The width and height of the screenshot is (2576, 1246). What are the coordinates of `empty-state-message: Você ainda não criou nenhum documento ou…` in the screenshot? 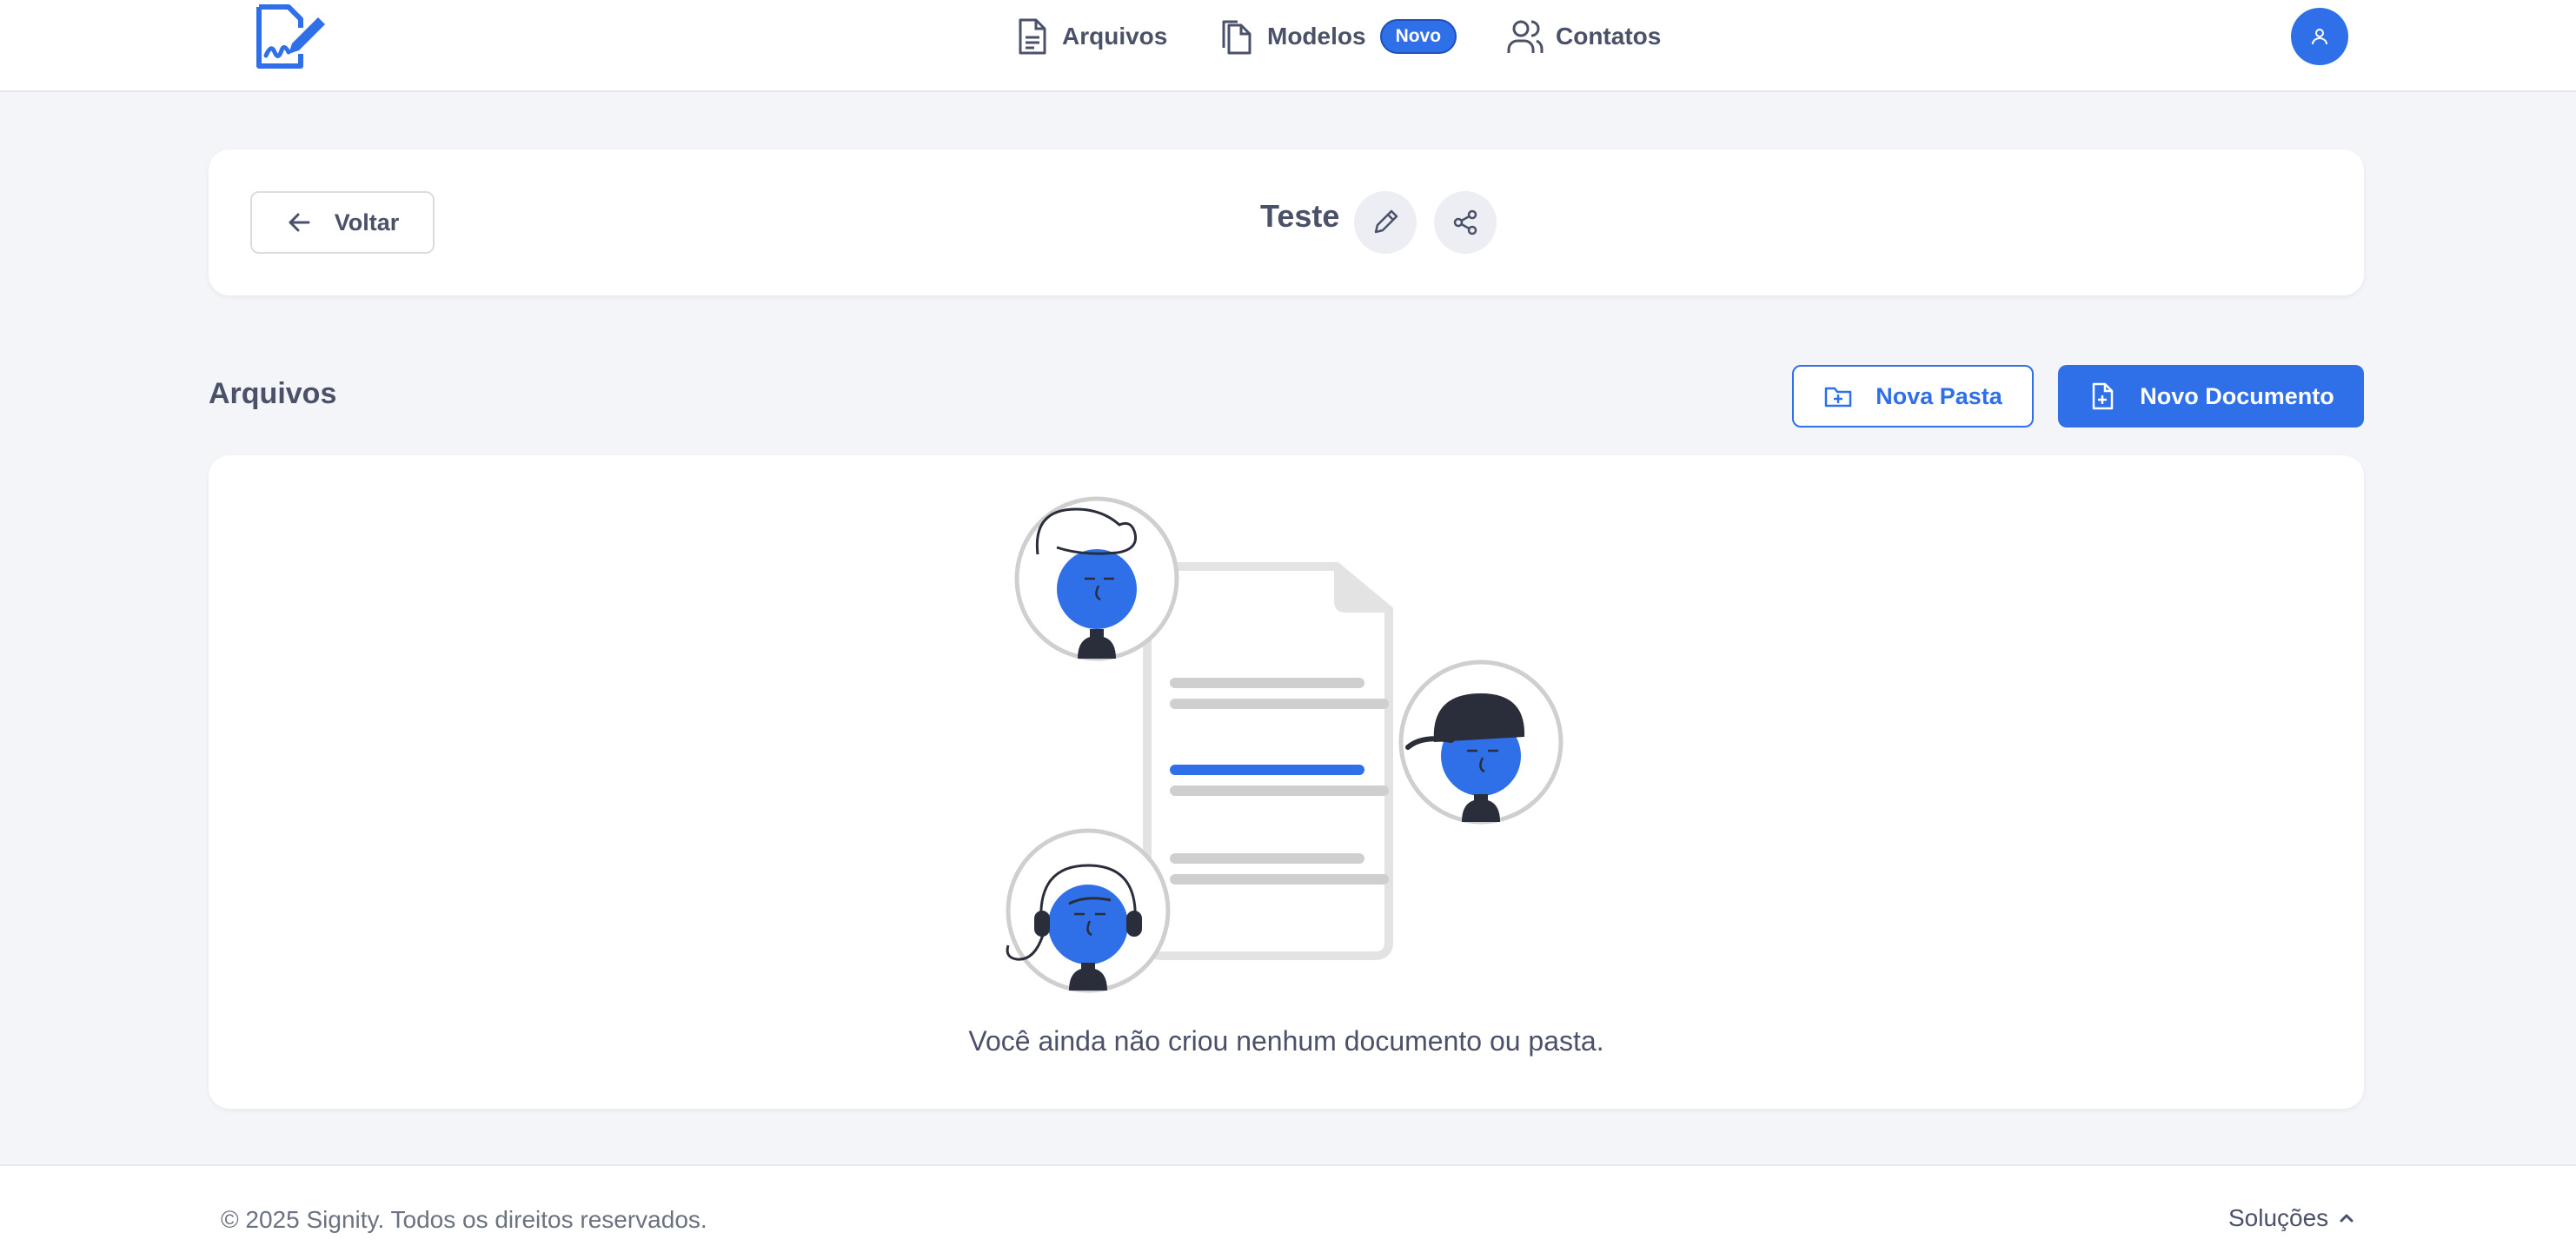 It's located at (1286, 1041).